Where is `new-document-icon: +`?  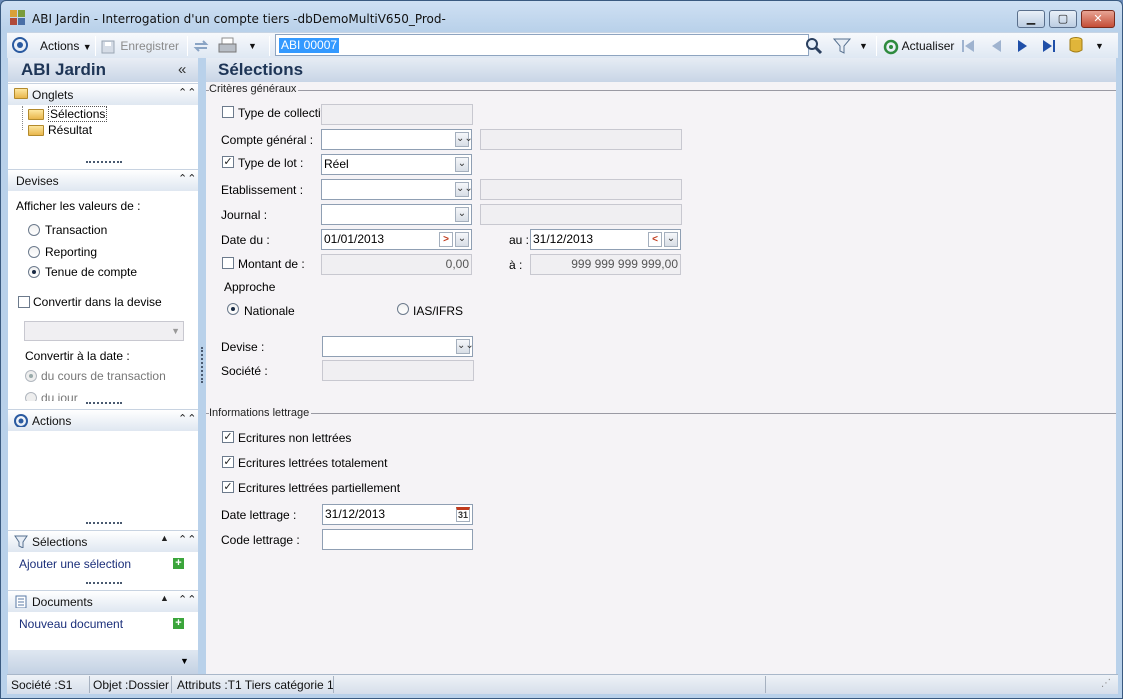
new-document-icon: + is located at coordinates (178, 623).